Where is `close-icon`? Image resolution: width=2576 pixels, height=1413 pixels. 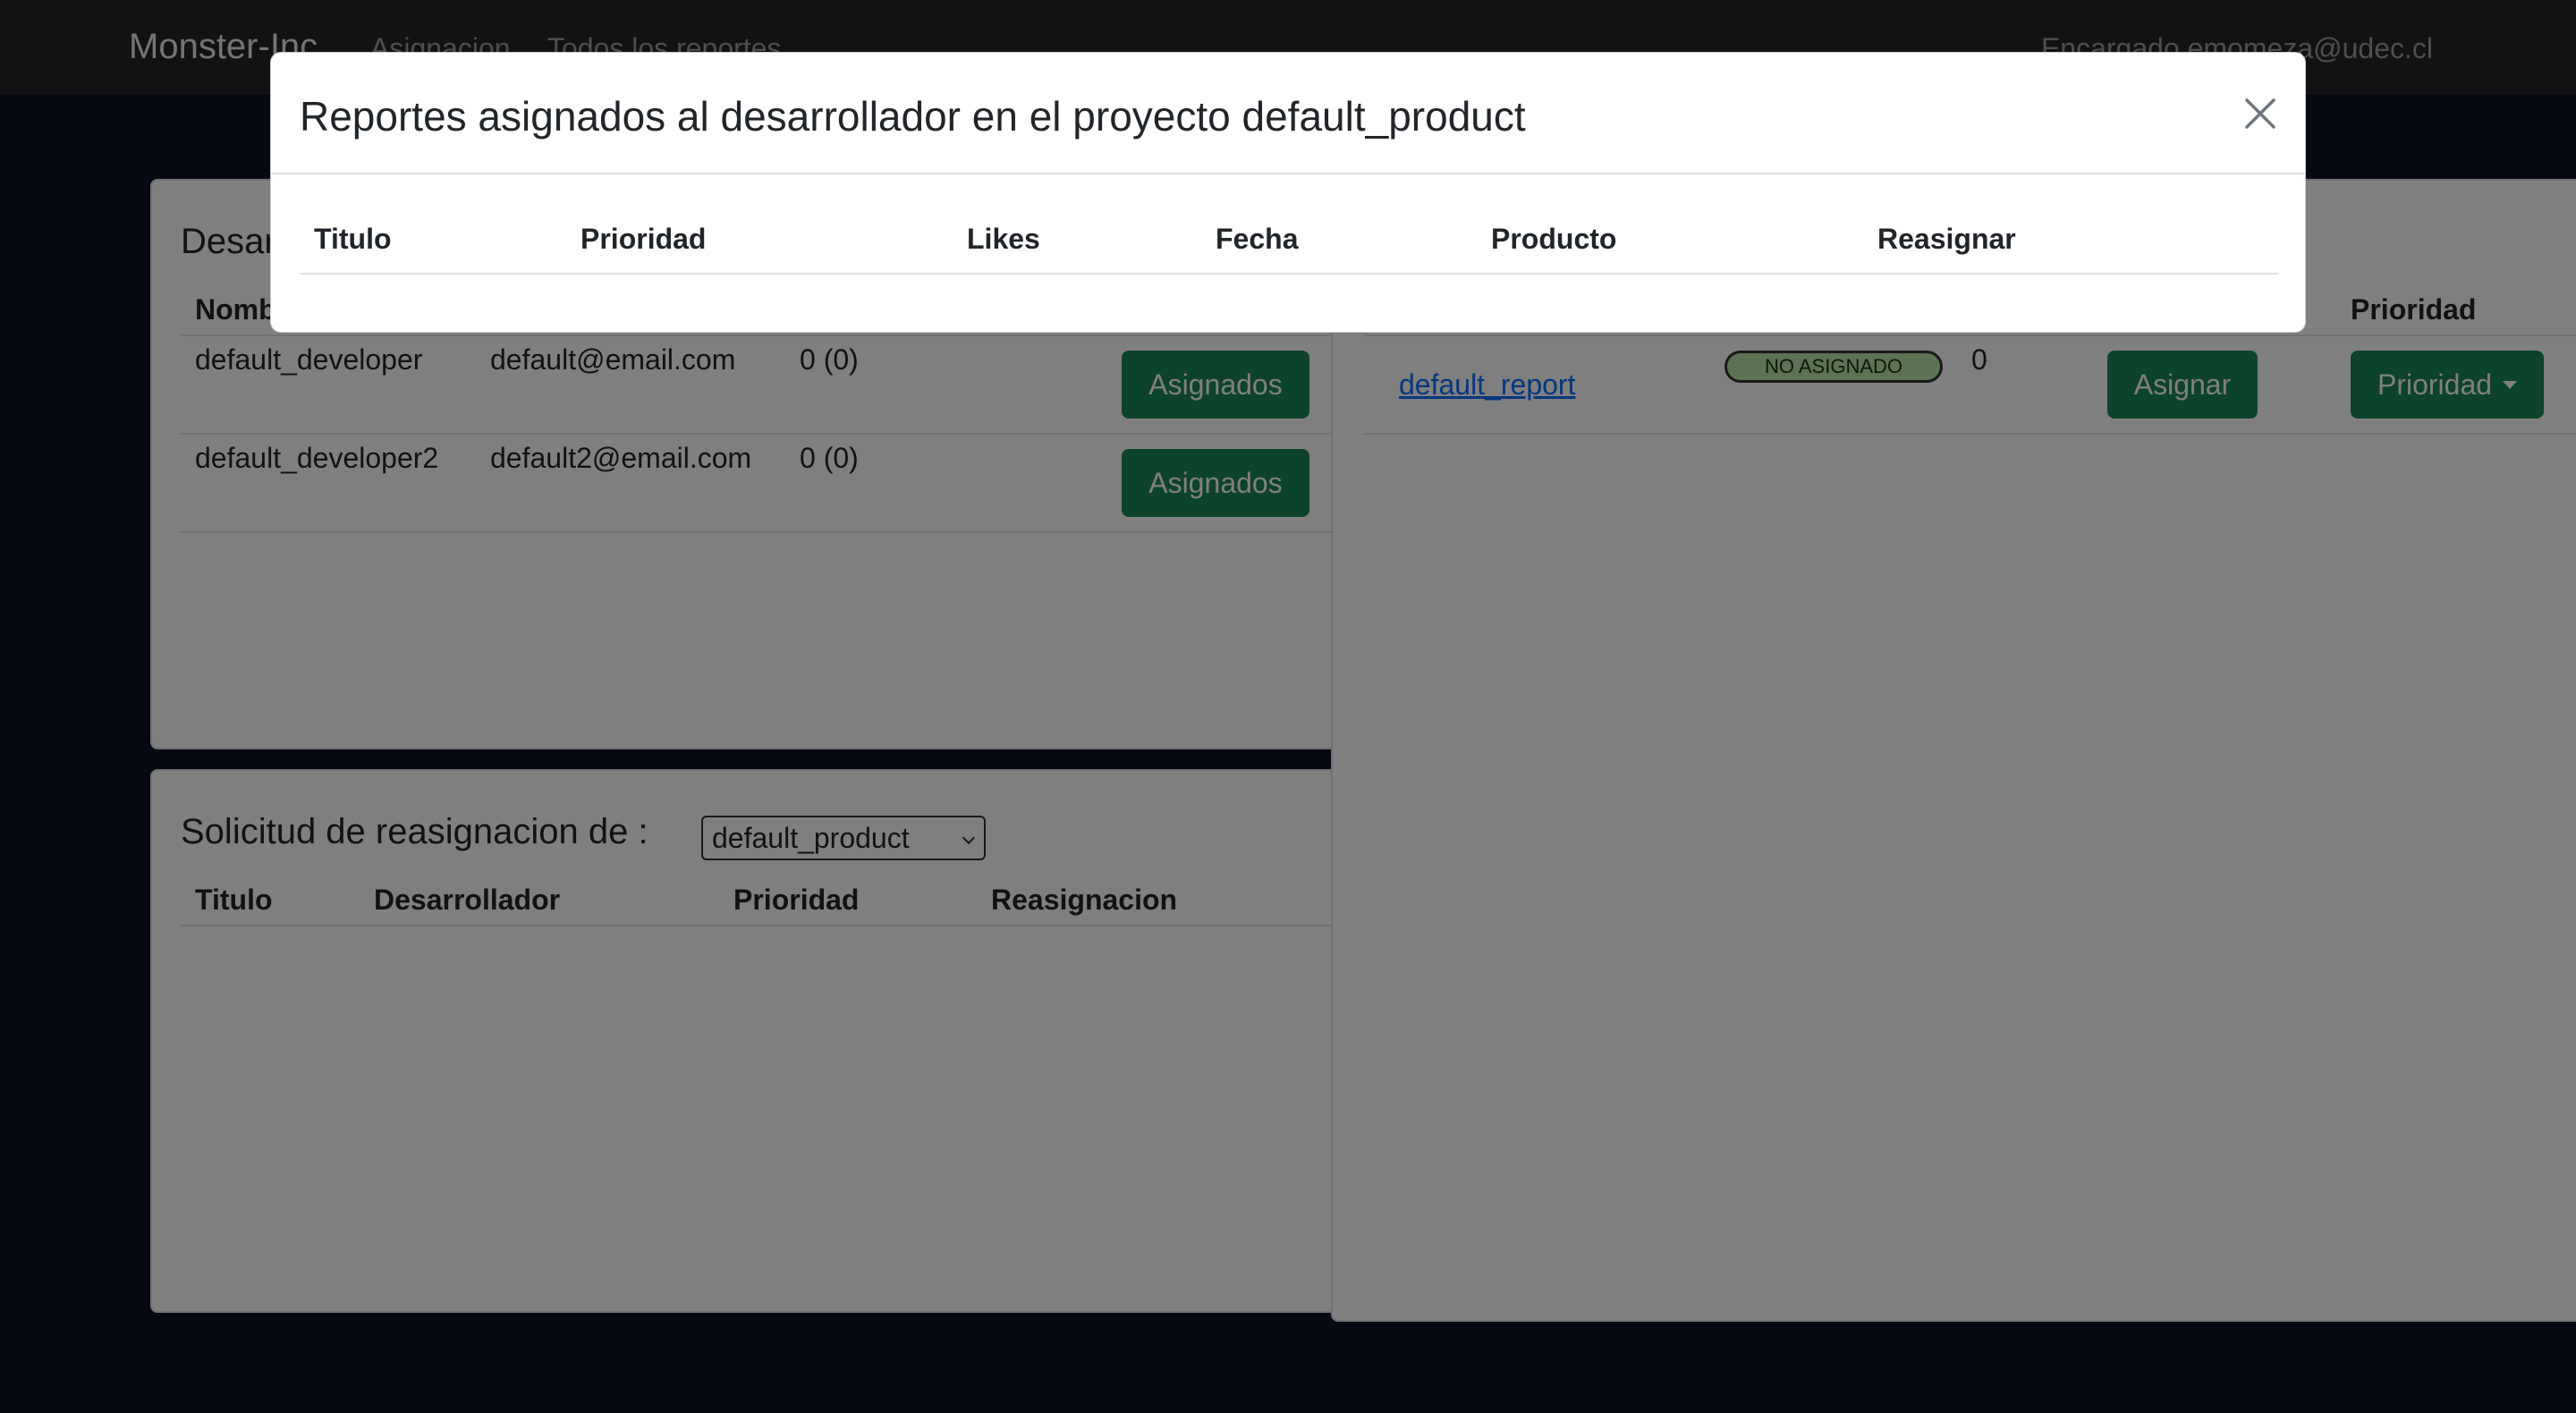 close-icon is located at coordinates (2260, 113).